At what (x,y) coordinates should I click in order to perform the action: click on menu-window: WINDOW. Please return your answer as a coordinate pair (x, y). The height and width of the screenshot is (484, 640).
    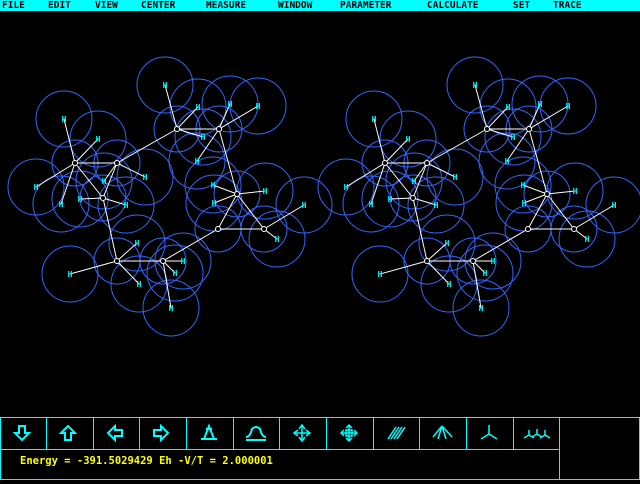
    Looking at the image, I should click on (295, 5).